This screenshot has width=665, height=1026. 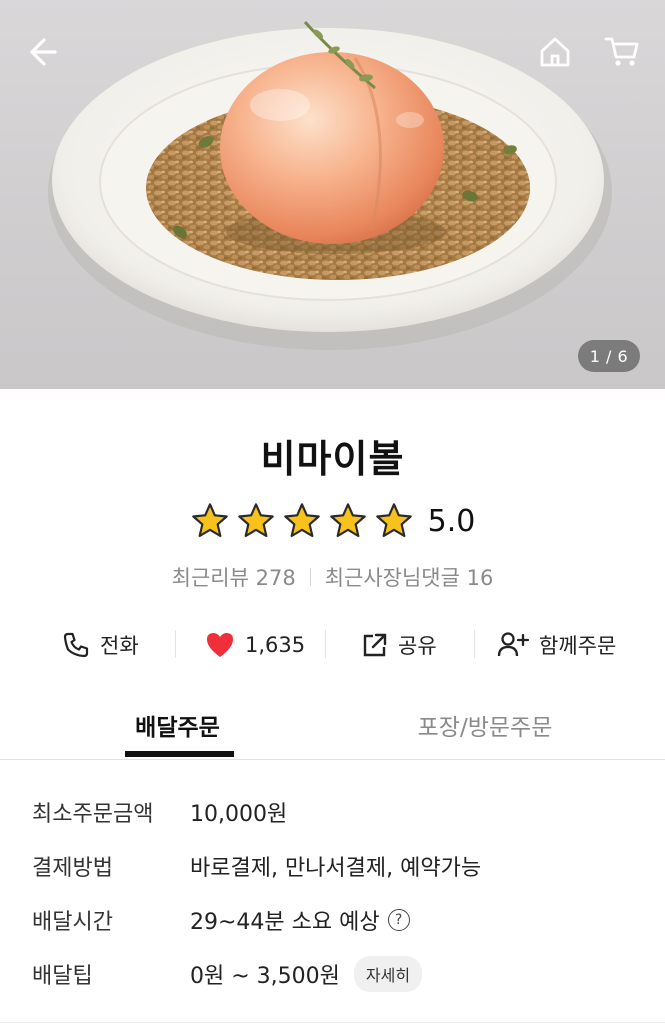 I want to click on min-order-row: 최소주문금액 10,000원, so click(x=332, y=812).